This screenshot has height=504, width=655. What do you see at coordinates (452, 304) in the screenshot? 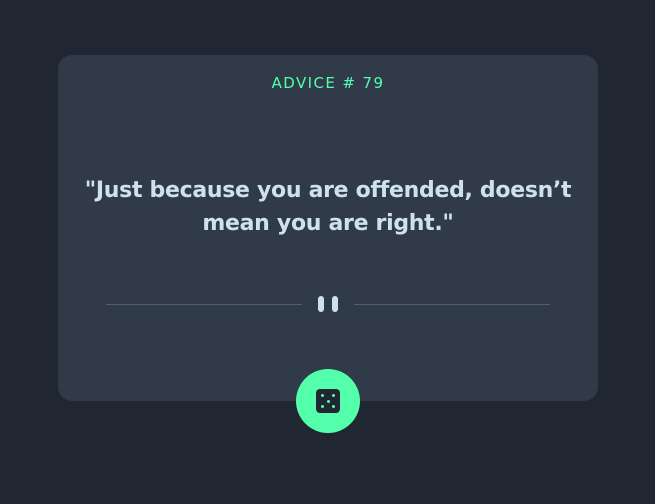
I see `divider-line-right` at bounding box center [452, 304].